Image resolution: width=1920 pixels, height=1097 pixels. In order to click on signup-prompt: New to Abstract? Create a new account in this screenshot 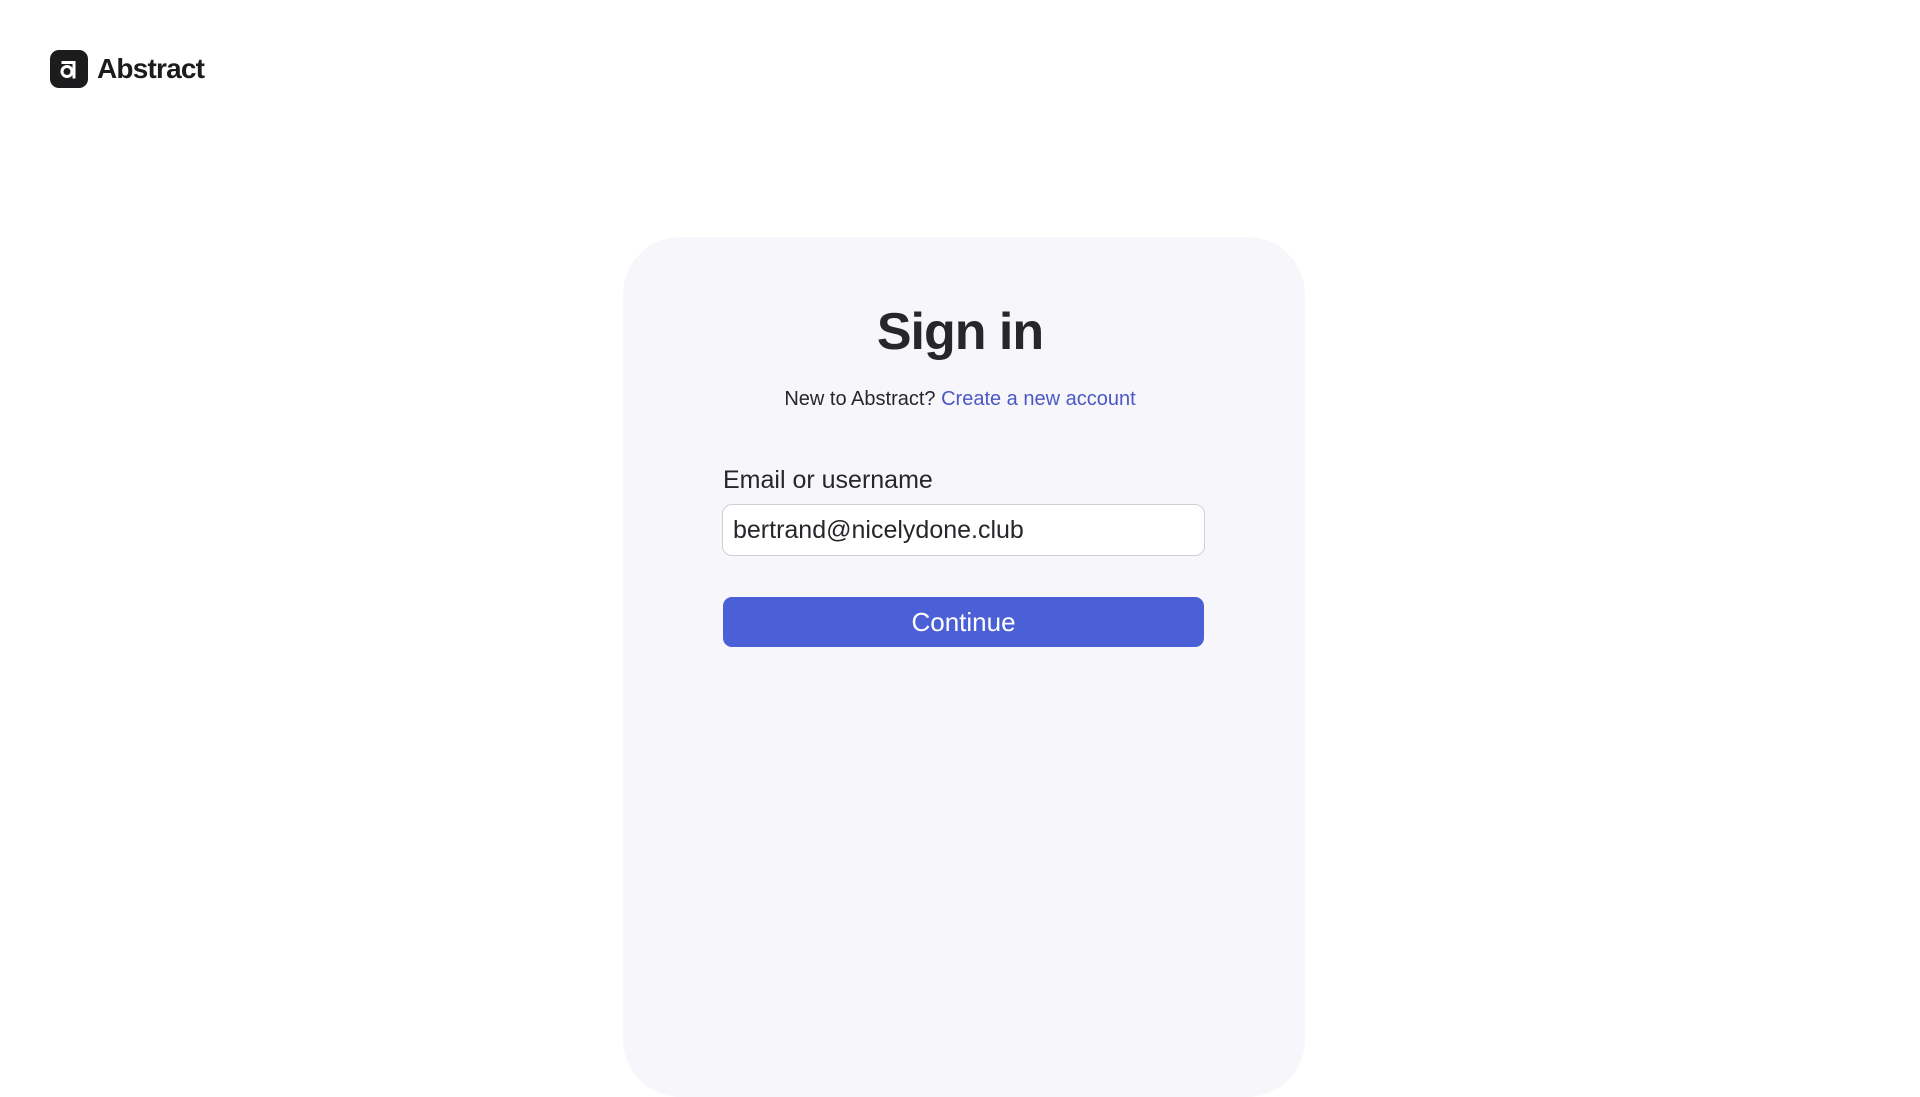, I will do `click(960, 399)`.